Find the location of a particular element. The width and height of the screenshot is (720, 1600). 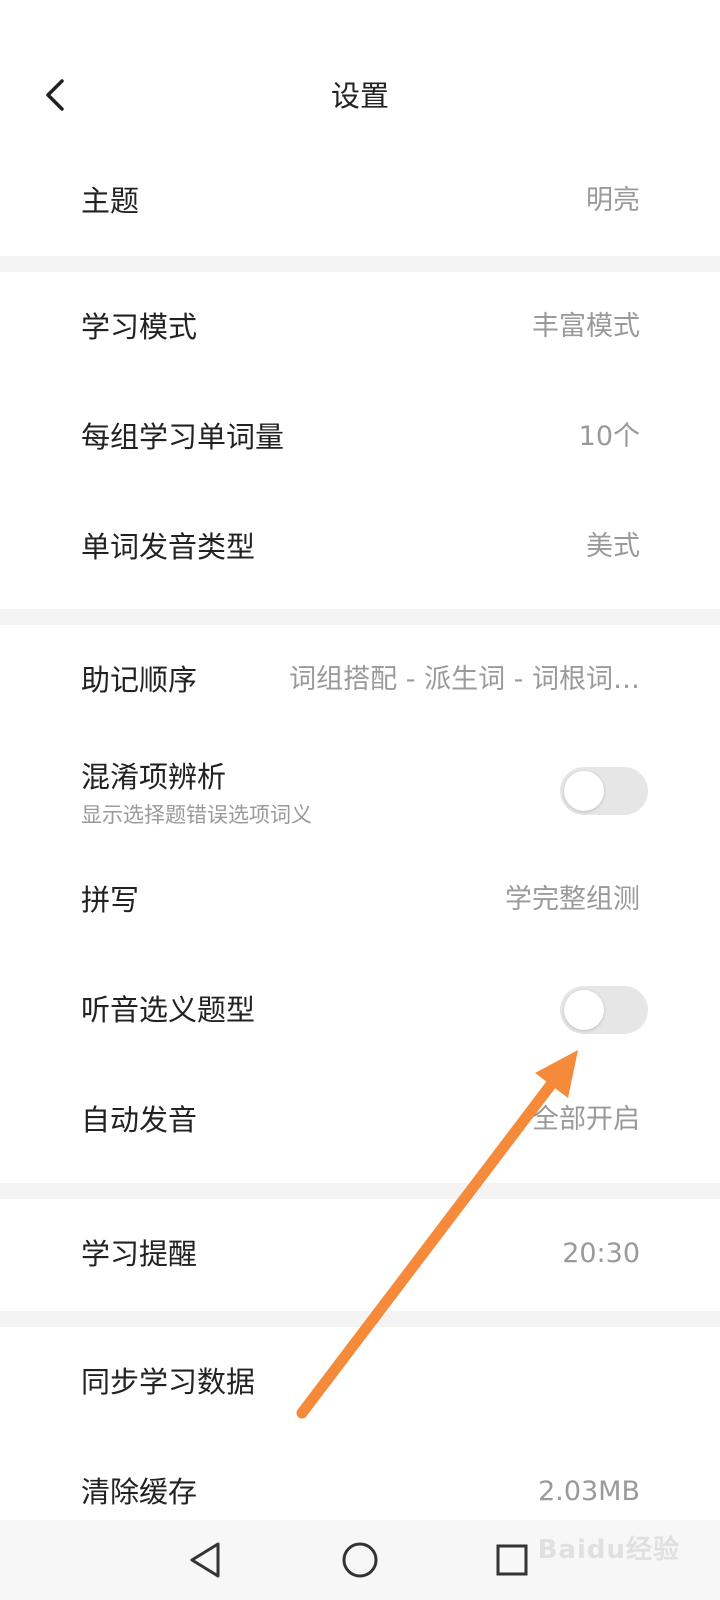

setting-value: 学完整组测 is located at coordinates (572, 899).